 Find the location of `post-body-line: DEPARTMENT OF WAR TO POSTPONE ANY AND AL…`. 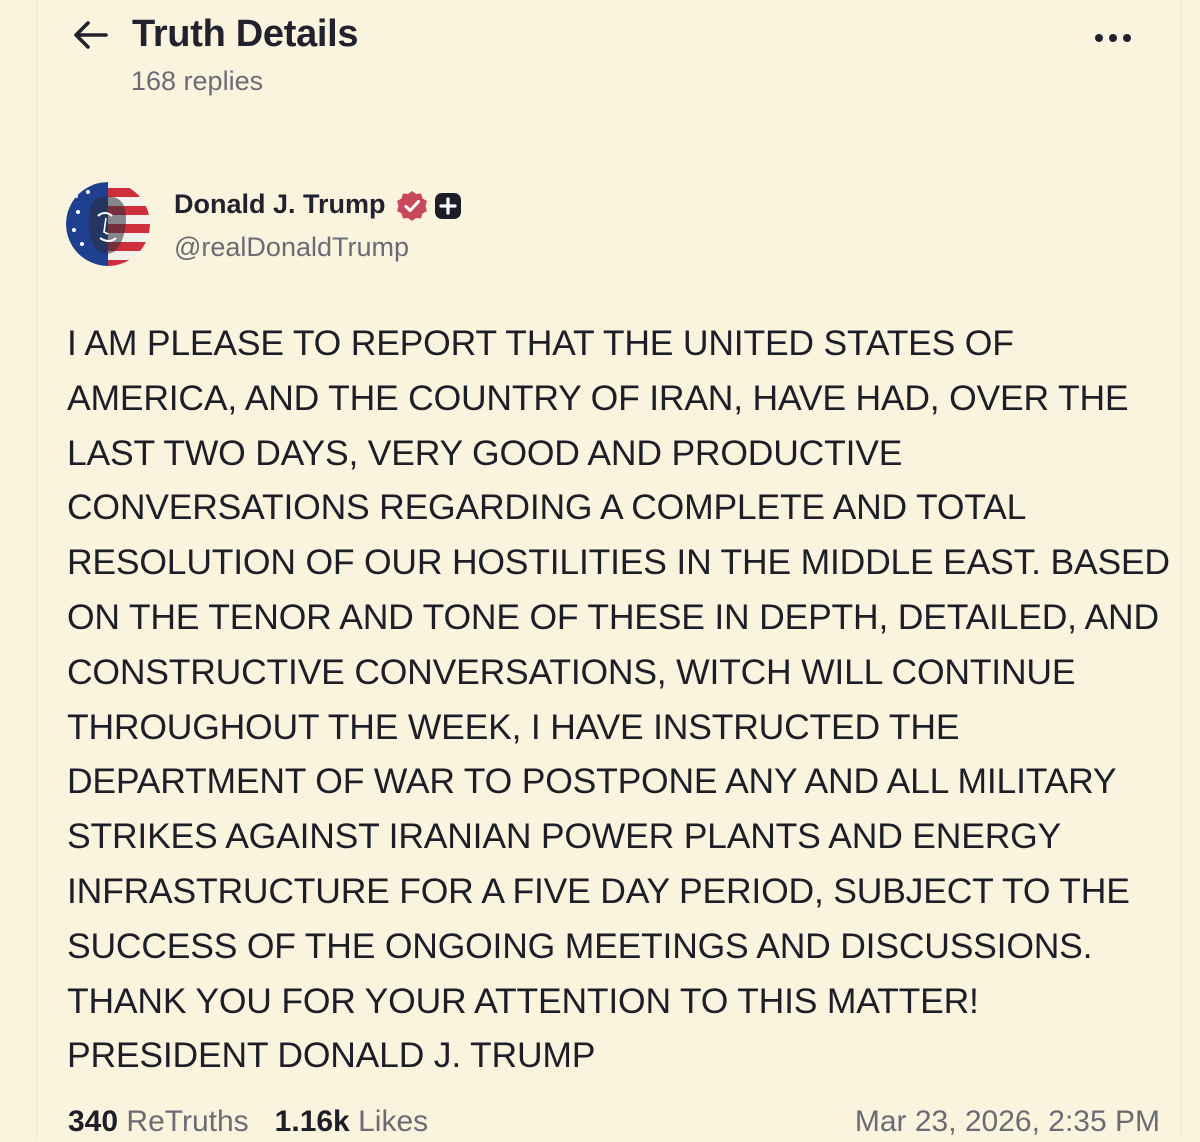

post-body-line: DEPARTMENT OF WAR TO POSTPONE ANY AND AL… is located at coordinates (592, 781).